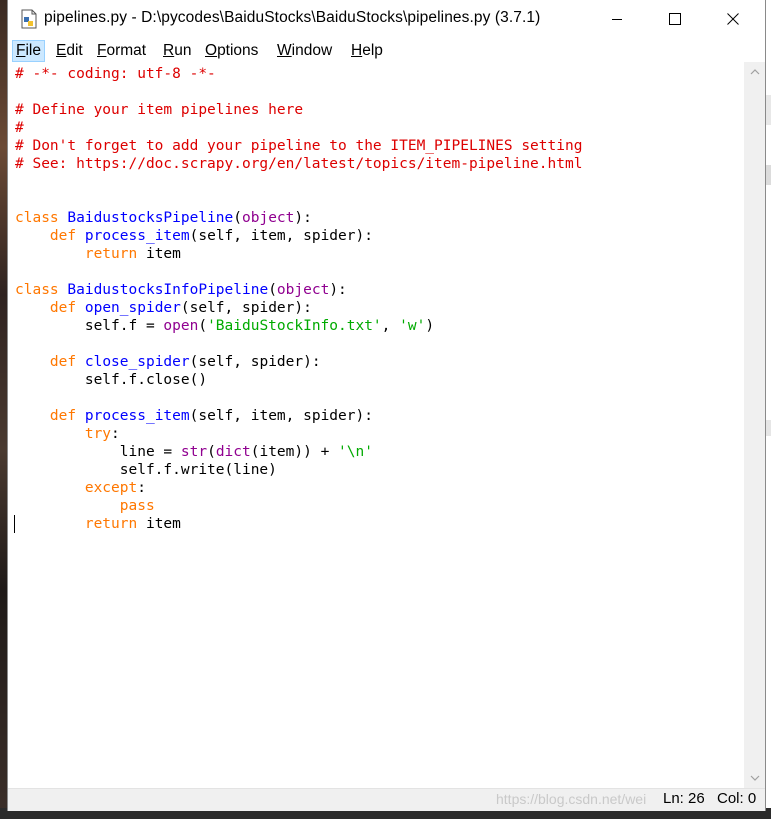 Image resolution: width=771 pixels, height=819 pixels. Describe the element at coordinates (571, 799) in the screenshot. I see `watermark-text: https://blog.csdn.net/wei` at that location.